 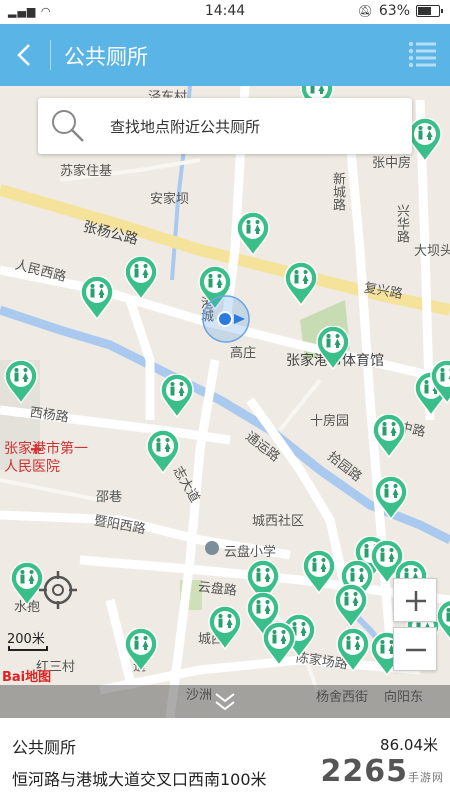 I want to click on zoom-out-button, so click(x=415, y=649).